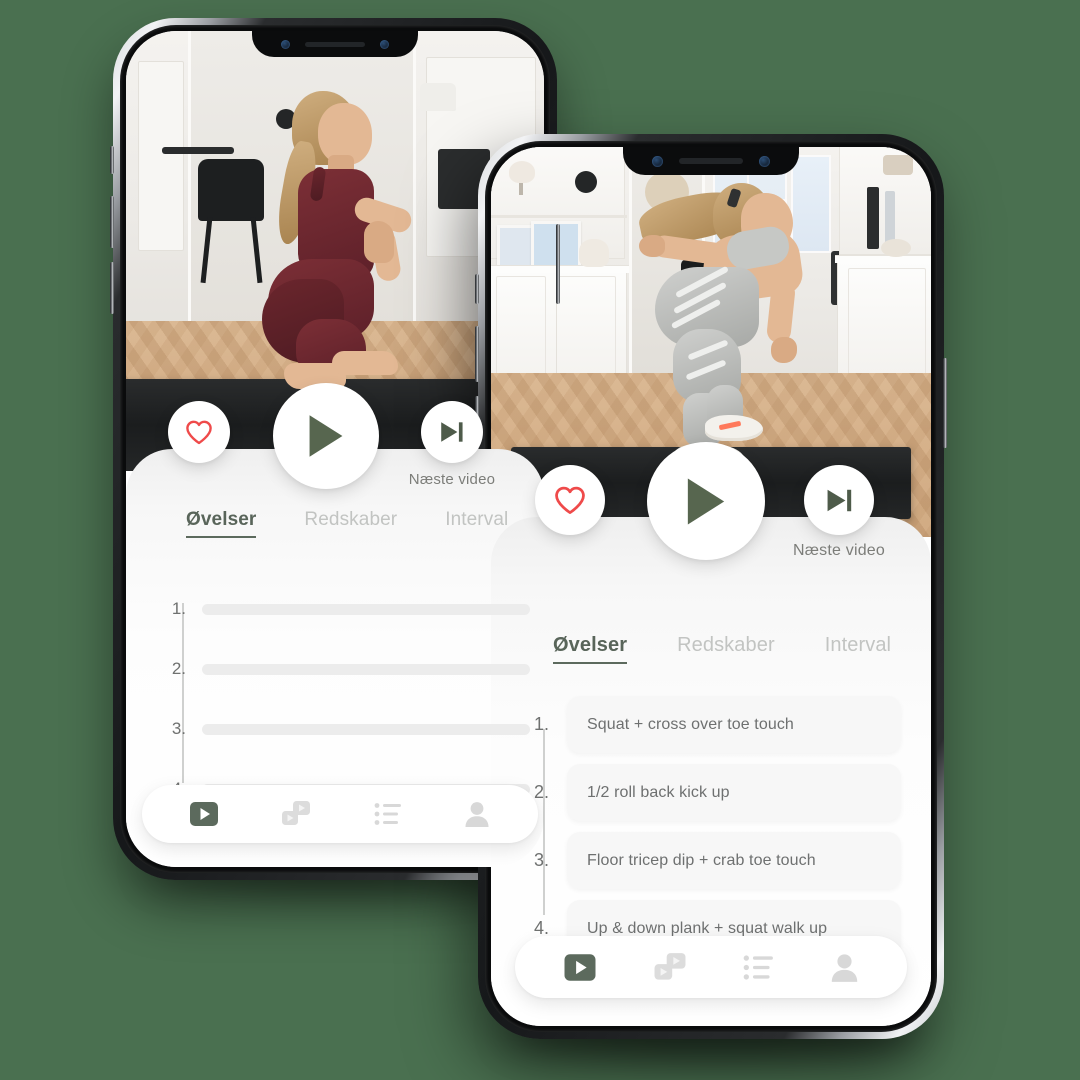 The height and width of the screenshot is (1080, 1080). Describe the element at coordinates (558, 264) in the screenshot. I see `back-phone-power-button` at that location.